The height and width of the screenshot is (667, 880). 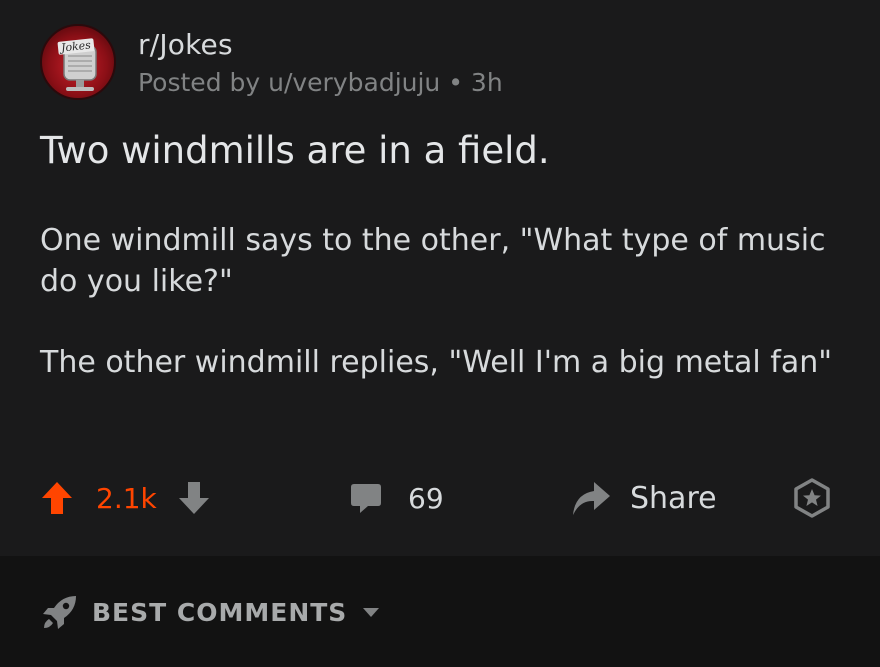 What do you see at coordinates (220, 612) in the screenshot?
I see `sort-label: BEST COMMENTS` at bounding box center [220, 612].